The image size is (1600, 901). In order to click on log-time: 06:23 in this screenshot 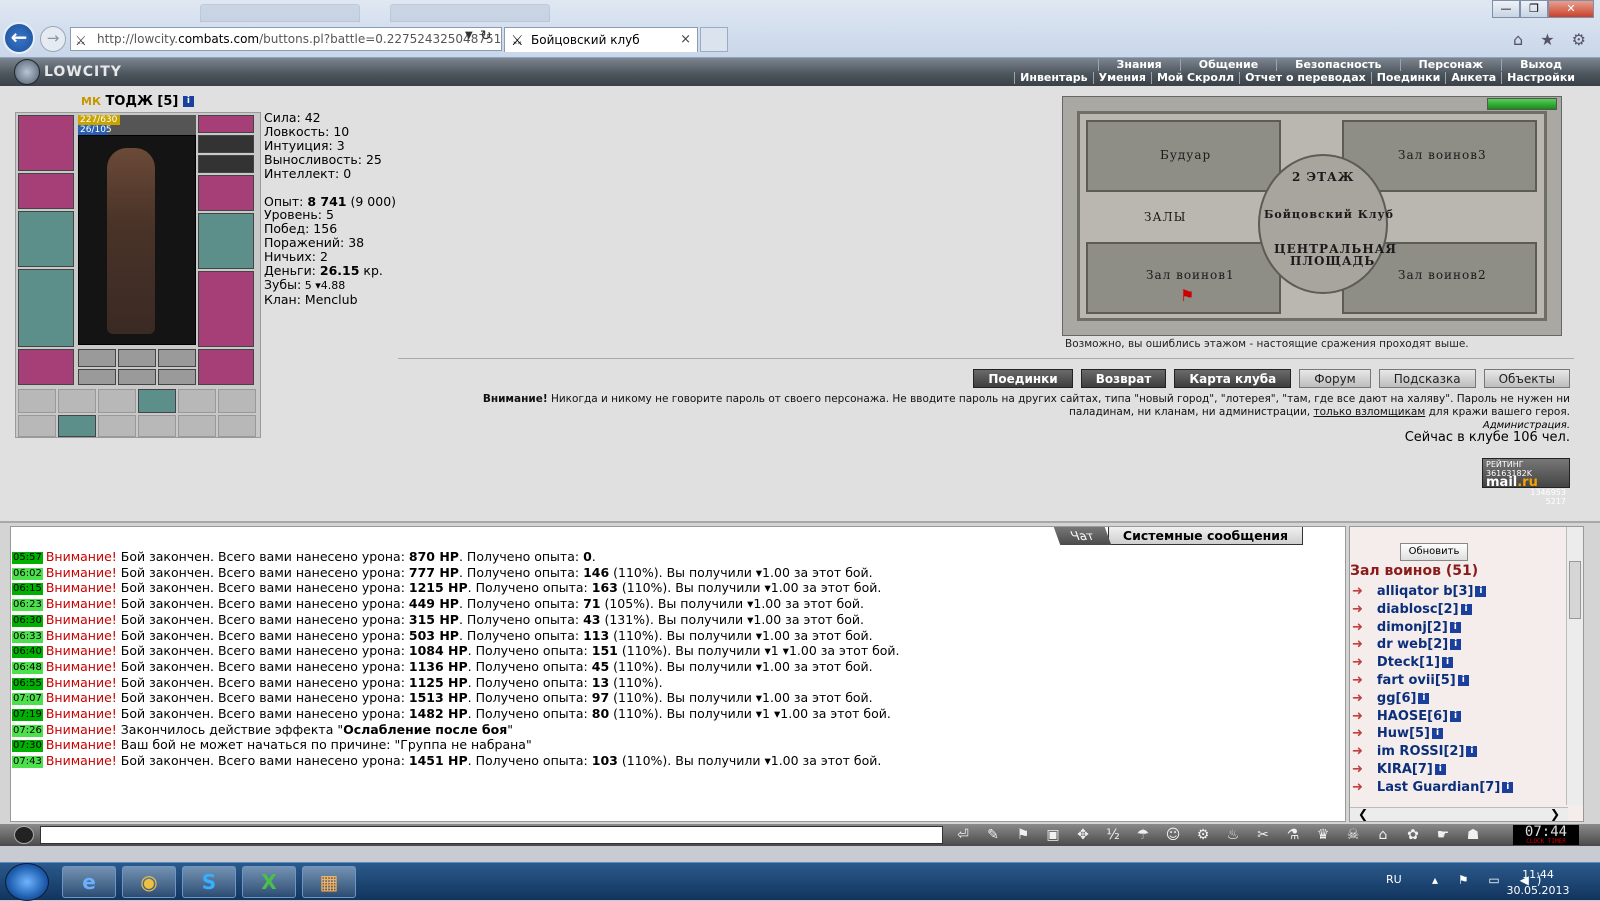, I will do `click(27, 605)`.